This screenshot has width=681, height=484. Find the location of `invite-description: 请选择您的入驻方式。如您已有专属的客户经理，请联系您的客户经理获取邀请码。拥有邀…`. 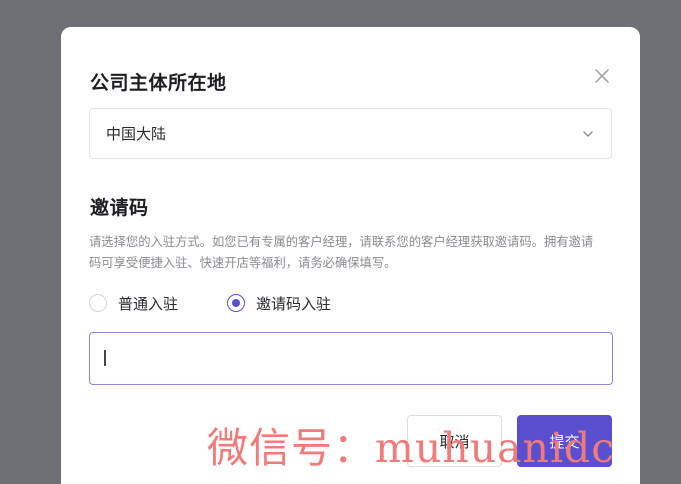

invite-description: 请选择您的入驻方式。如您已有专属的客户经理，请联系您的客户经理获取邀请码。拥有邀… is located at coordinates (341, 252).